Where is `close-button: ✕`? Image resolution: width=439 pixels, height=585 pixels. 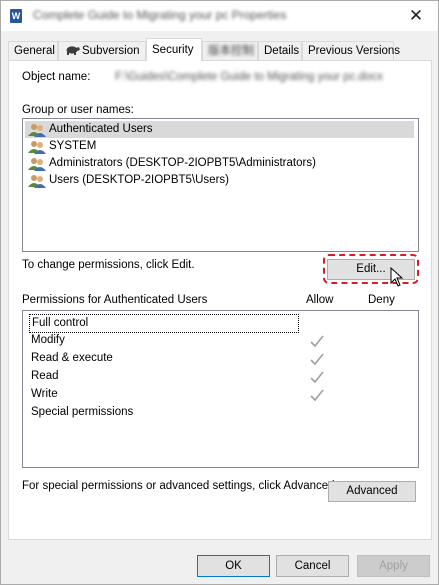 close-button: ✕ is located at coordinates (416, 16).